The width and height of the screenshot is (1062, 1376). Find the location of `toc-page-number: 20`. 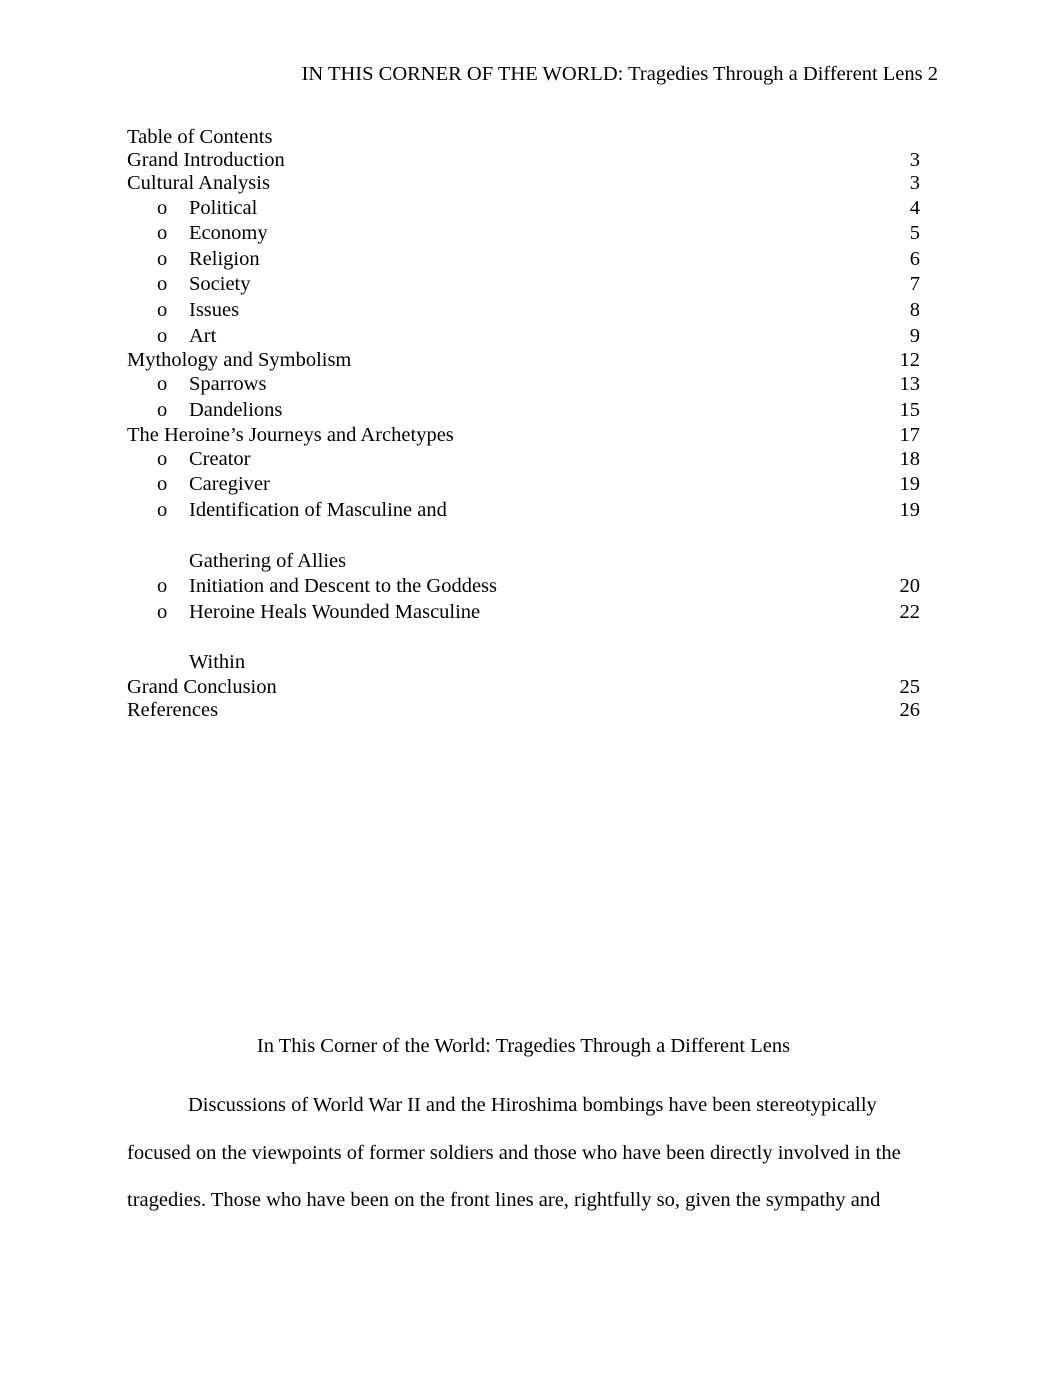

toc-page-number: 20 is located at coordinates (910, 586).